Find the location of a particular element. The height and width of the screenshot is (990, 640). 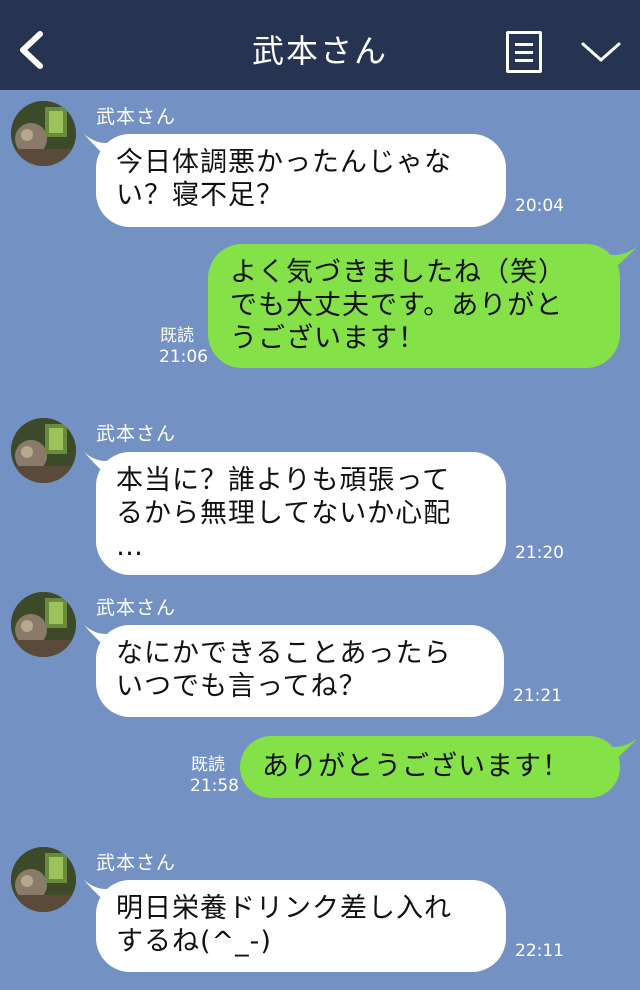

message-line: でも大丈夫です。ありがと is located at coordinates (397, 305).